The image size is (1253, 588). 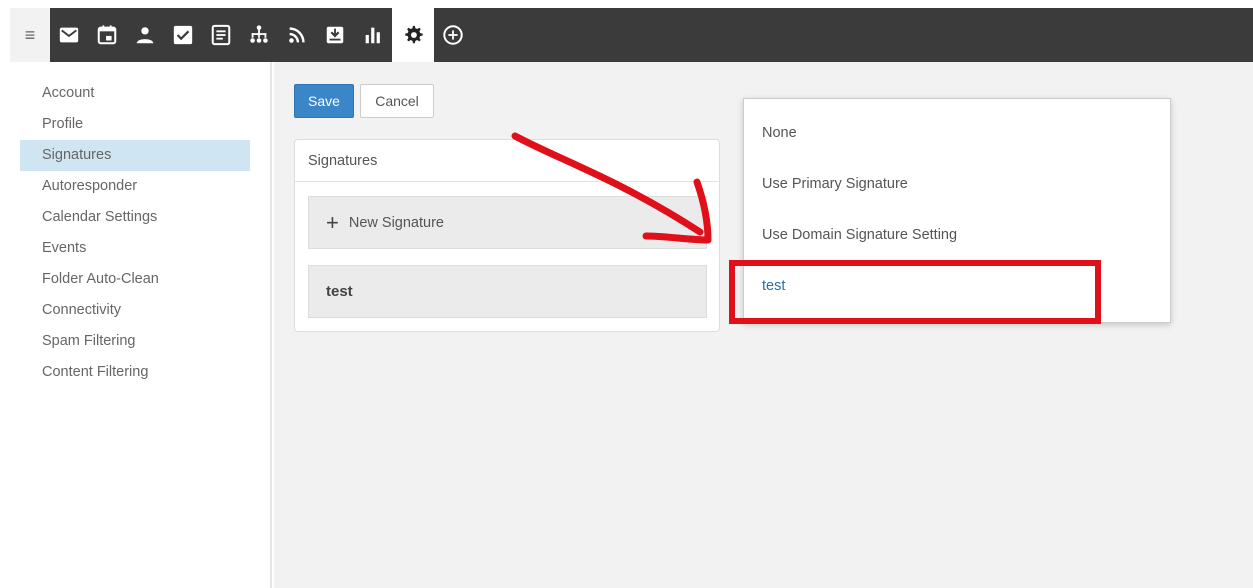 What do you see at coordinates (297, 35) in the screenshot?
I see `rss-icon` at bounding box center [297, 35].